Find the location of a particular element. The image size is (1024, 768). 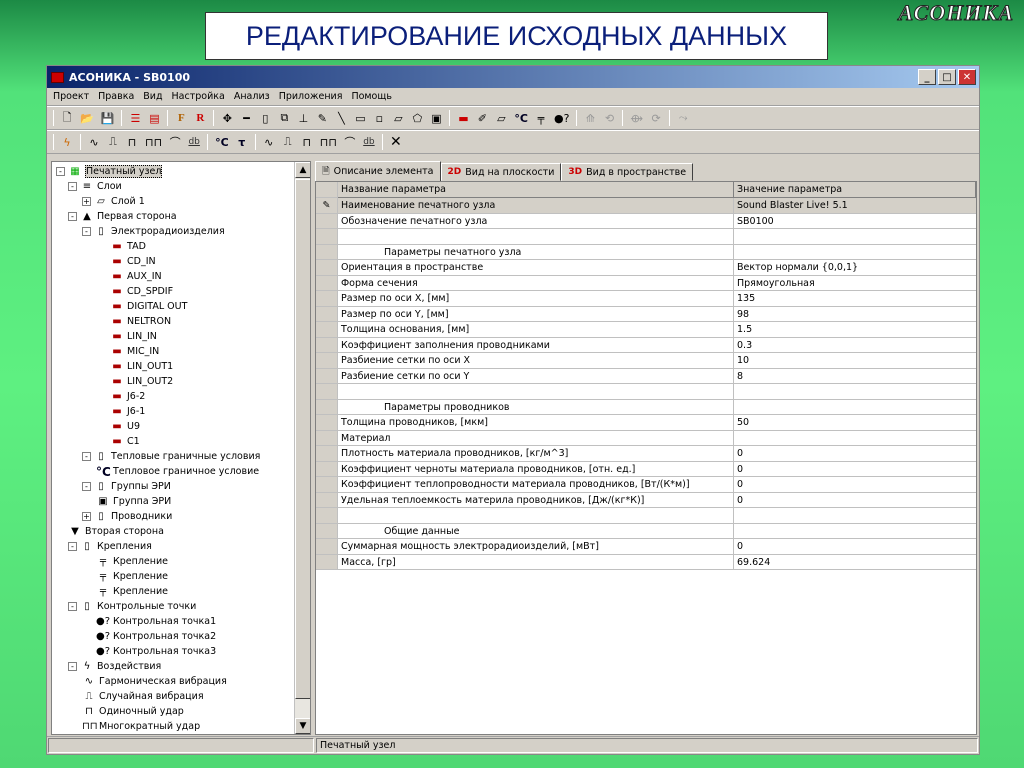

tree-node: ⊓⊓ Многократный удар is located at coordinates (141, 726).